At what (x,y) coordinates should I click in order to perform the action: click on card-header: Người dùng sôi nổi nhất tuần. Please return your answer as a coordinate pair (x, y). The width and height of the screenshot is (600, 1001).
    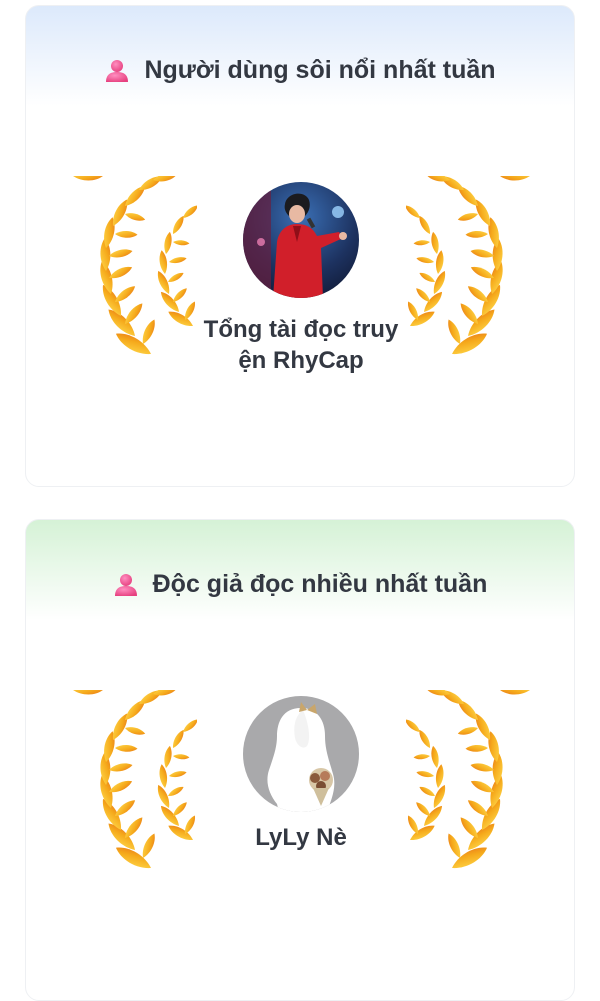
    Looking at the image, I should click on (300, 70).